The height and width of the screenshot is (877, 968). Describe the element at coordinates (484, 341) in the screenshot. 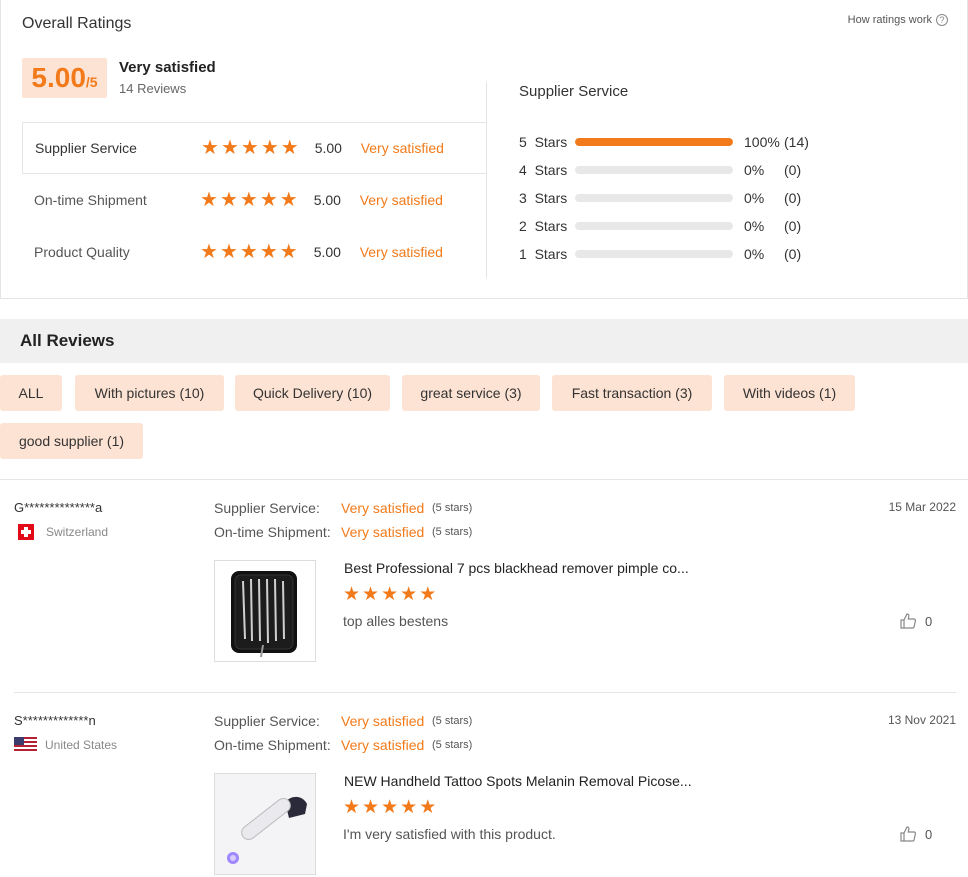

I see `all-reviews-header: All Reviews` at that location.